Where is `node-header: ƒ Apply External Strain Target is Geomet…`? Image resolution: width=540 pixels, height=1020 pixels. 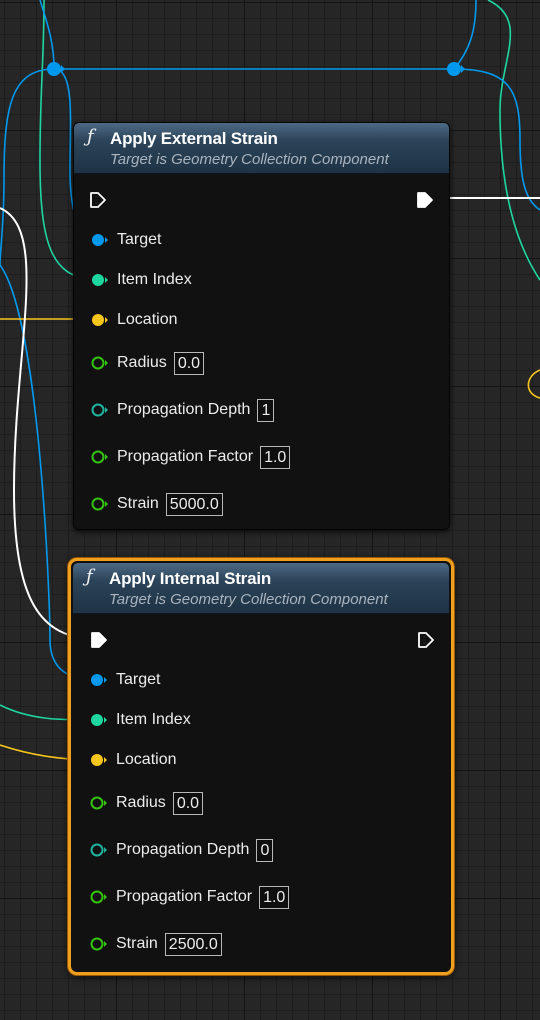
node-header: ƒ Apply External Strain Target is Geomet… is located at coordinates (261, 148).